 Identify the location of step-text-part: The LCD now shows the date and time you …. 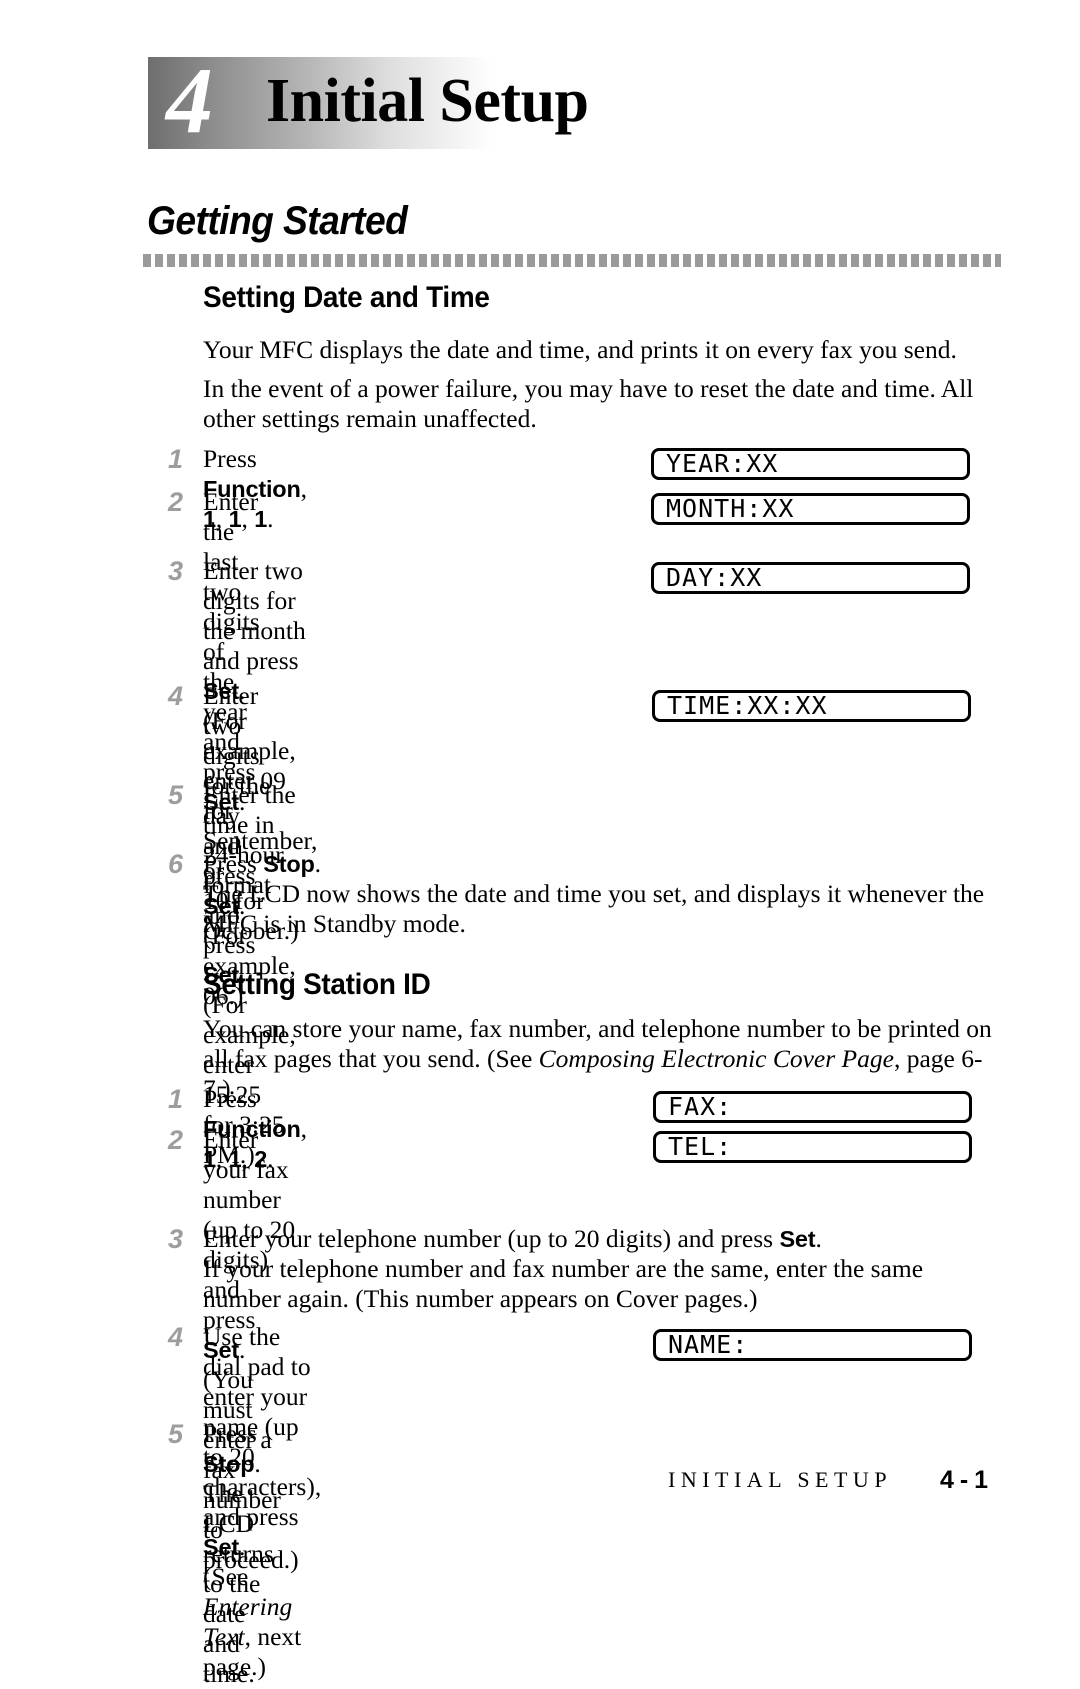
(594, 908).